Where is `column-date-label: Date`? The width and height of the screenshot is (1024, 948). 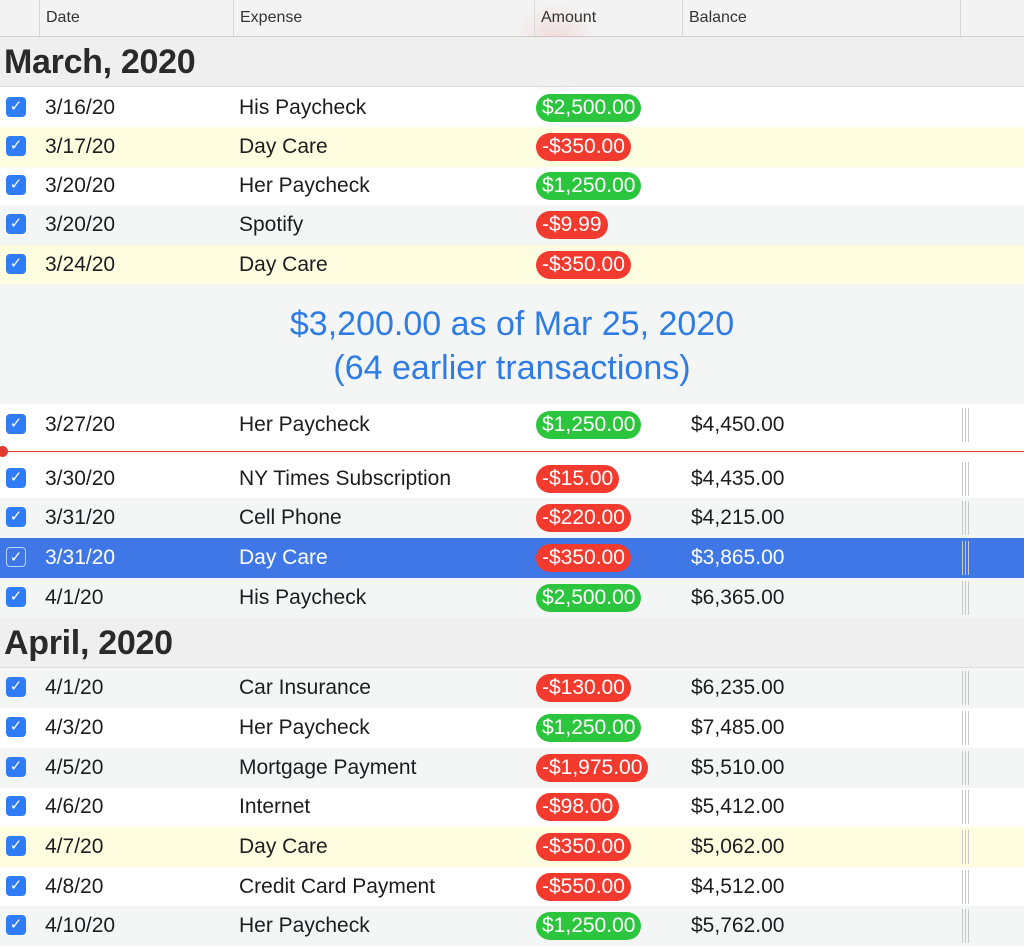 column-date-label: Date is located at coordinates (63, 17).